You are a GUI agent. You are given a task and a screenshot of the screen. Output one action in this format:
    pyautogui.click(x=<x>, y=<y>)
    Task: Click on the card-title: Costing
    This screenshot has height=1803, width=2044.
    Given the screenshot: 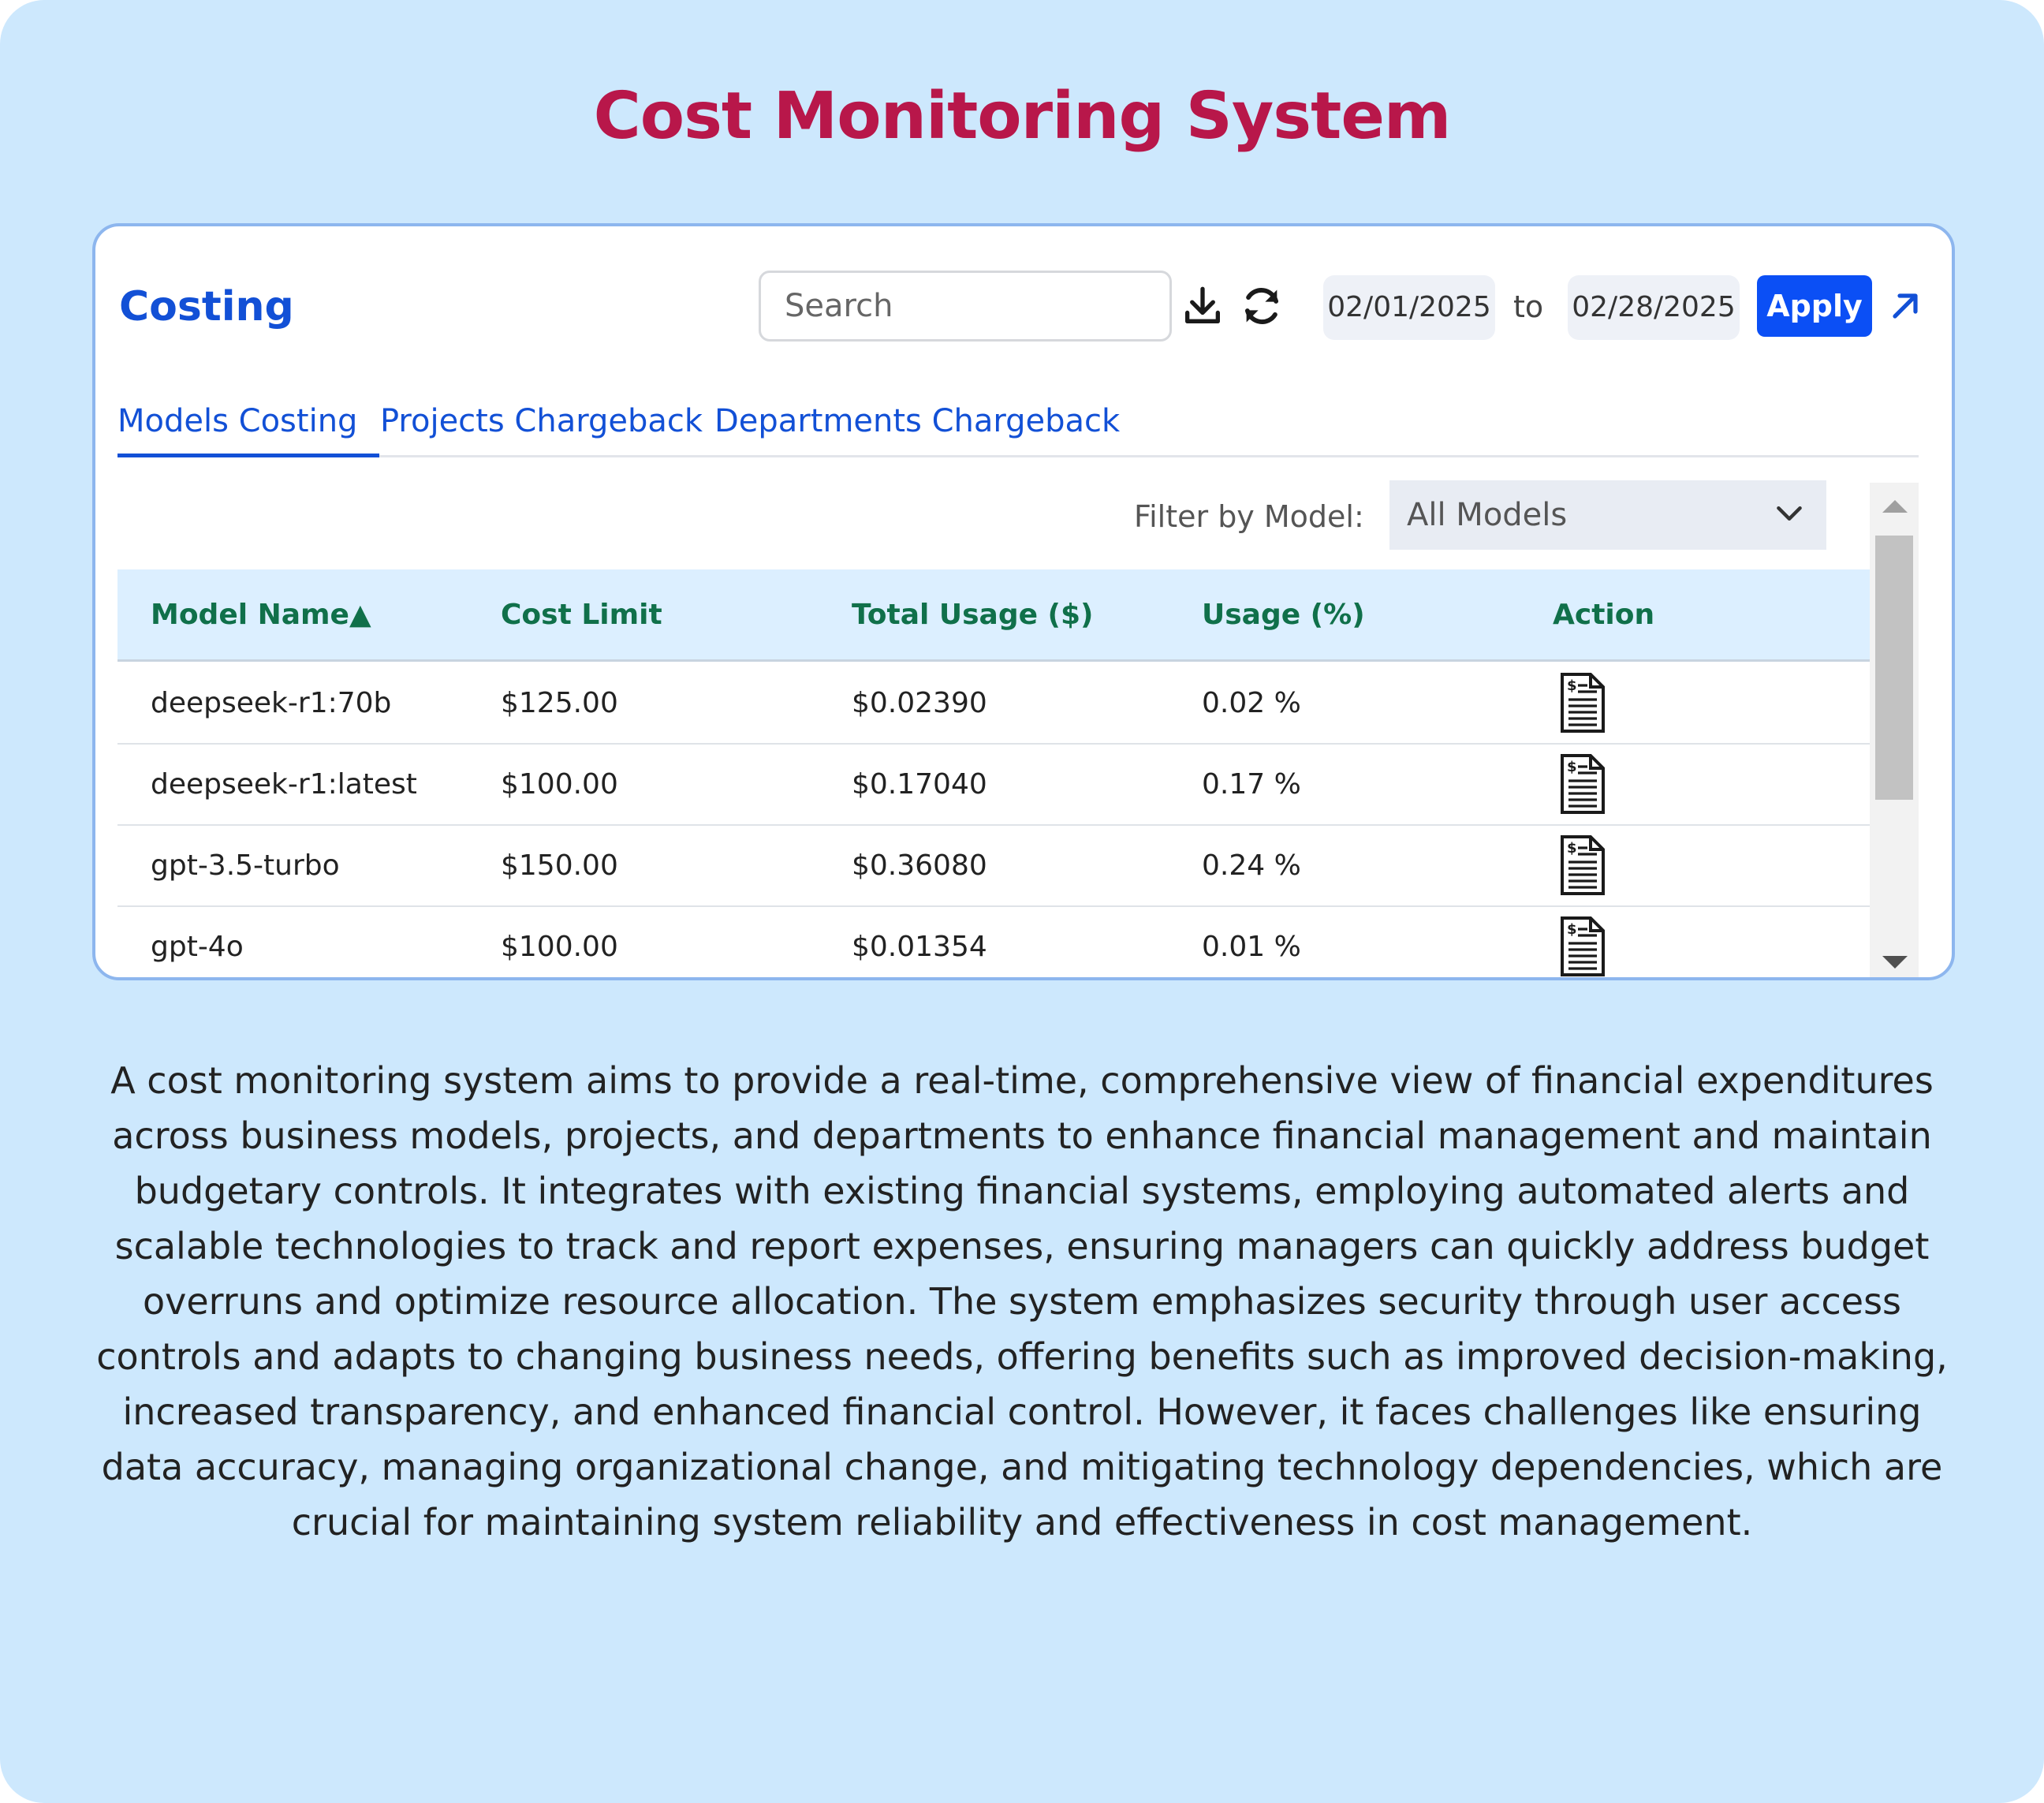 What is the action you would take?
    pyautogui.click(x=206, y=306)
    